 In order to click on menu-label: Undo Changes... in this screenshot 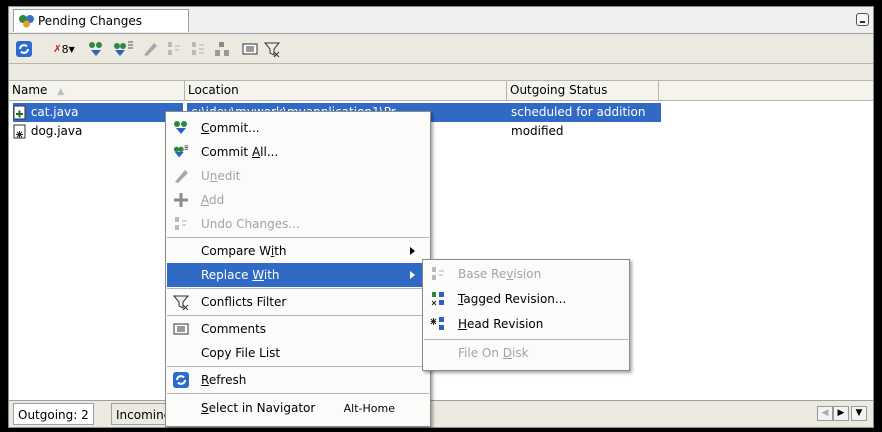, I will do `click(250, 224)`.